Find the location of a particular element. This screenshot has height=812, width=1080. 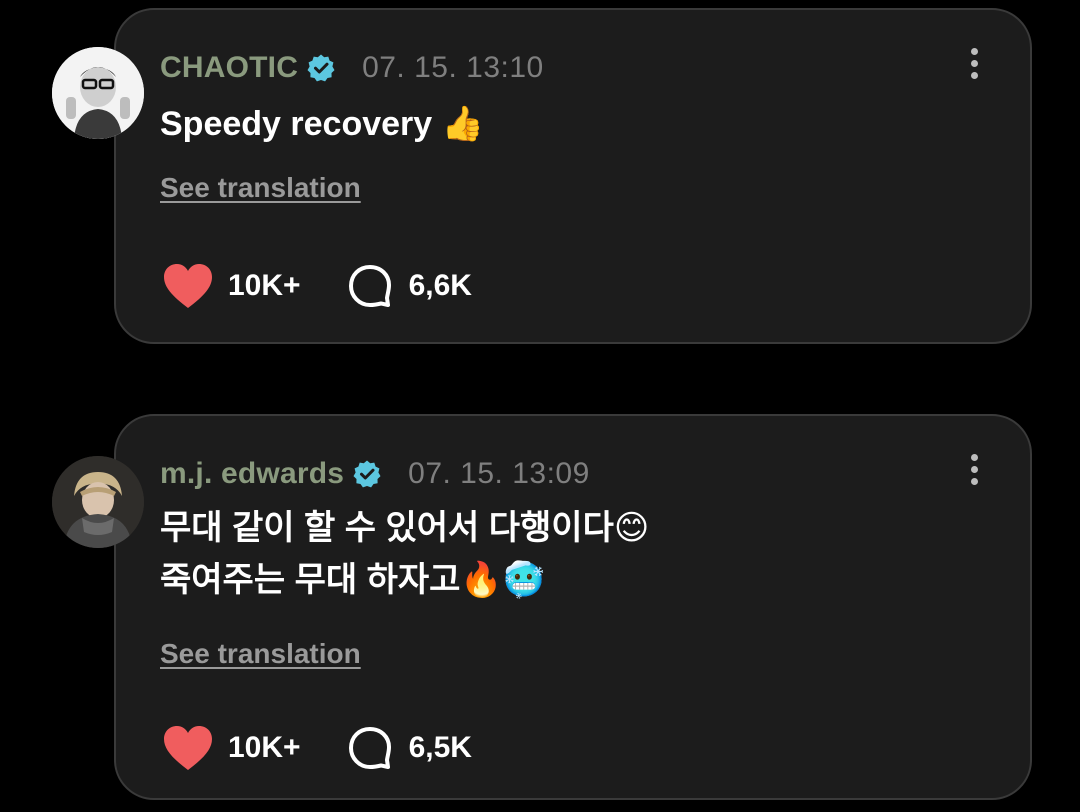

username: CHAOTIC is located at coordinates (229, 68).